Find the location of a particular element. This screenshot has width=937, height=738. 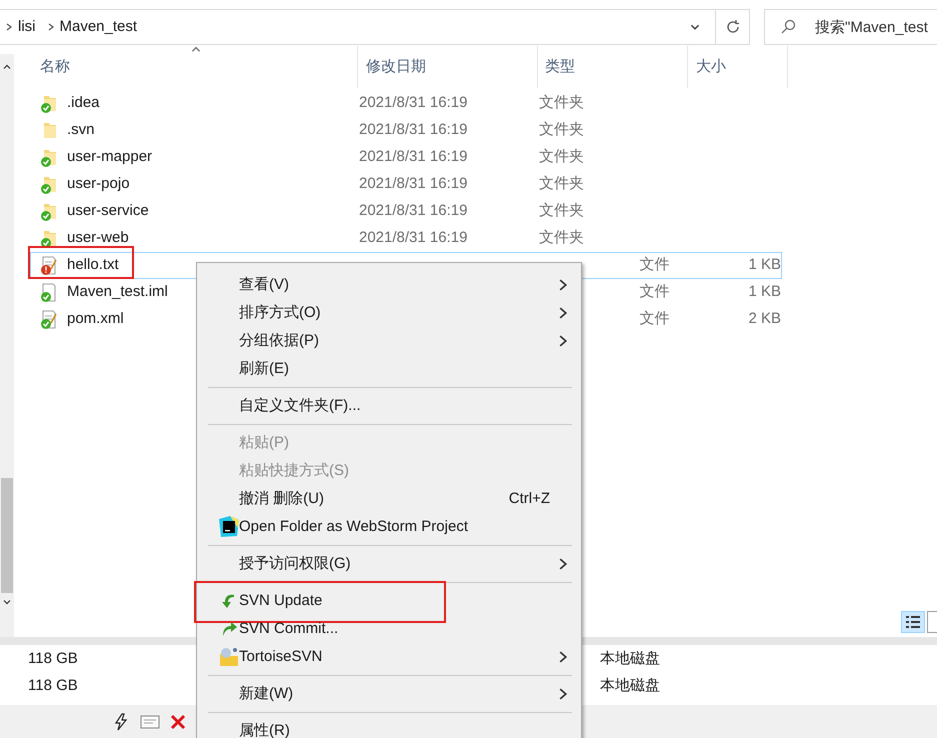

file-name: pom.xml is located at coordinates (95, 319).